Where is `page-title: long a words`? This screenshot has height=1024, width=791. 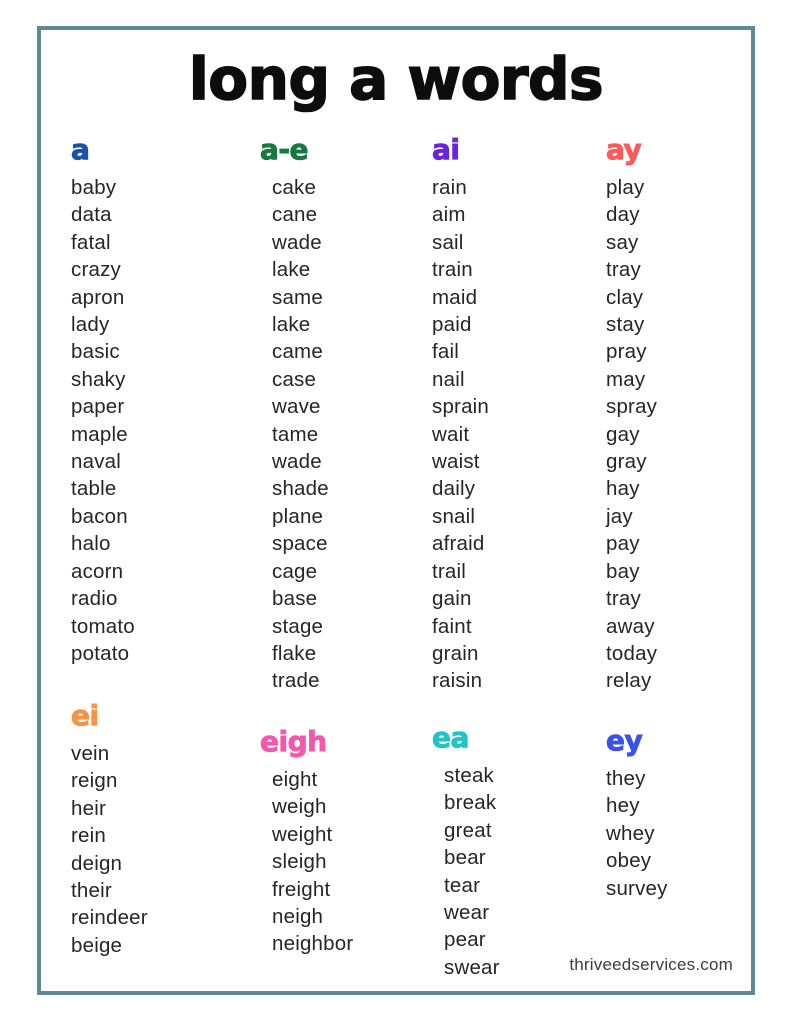 page-title: long a words is located at coordinates (396, 79).